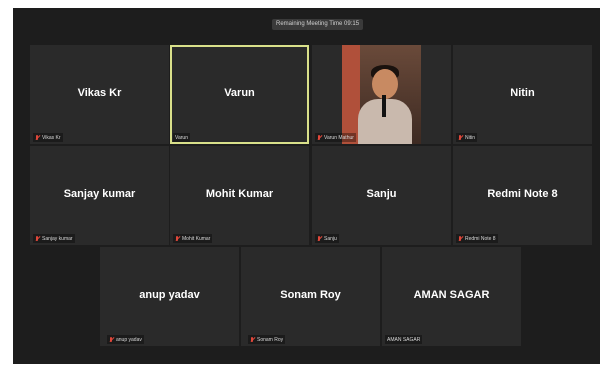 The width and height of the screenshot is (615, 375). I want to click on participant-name: Nitin, so click(522, 93).